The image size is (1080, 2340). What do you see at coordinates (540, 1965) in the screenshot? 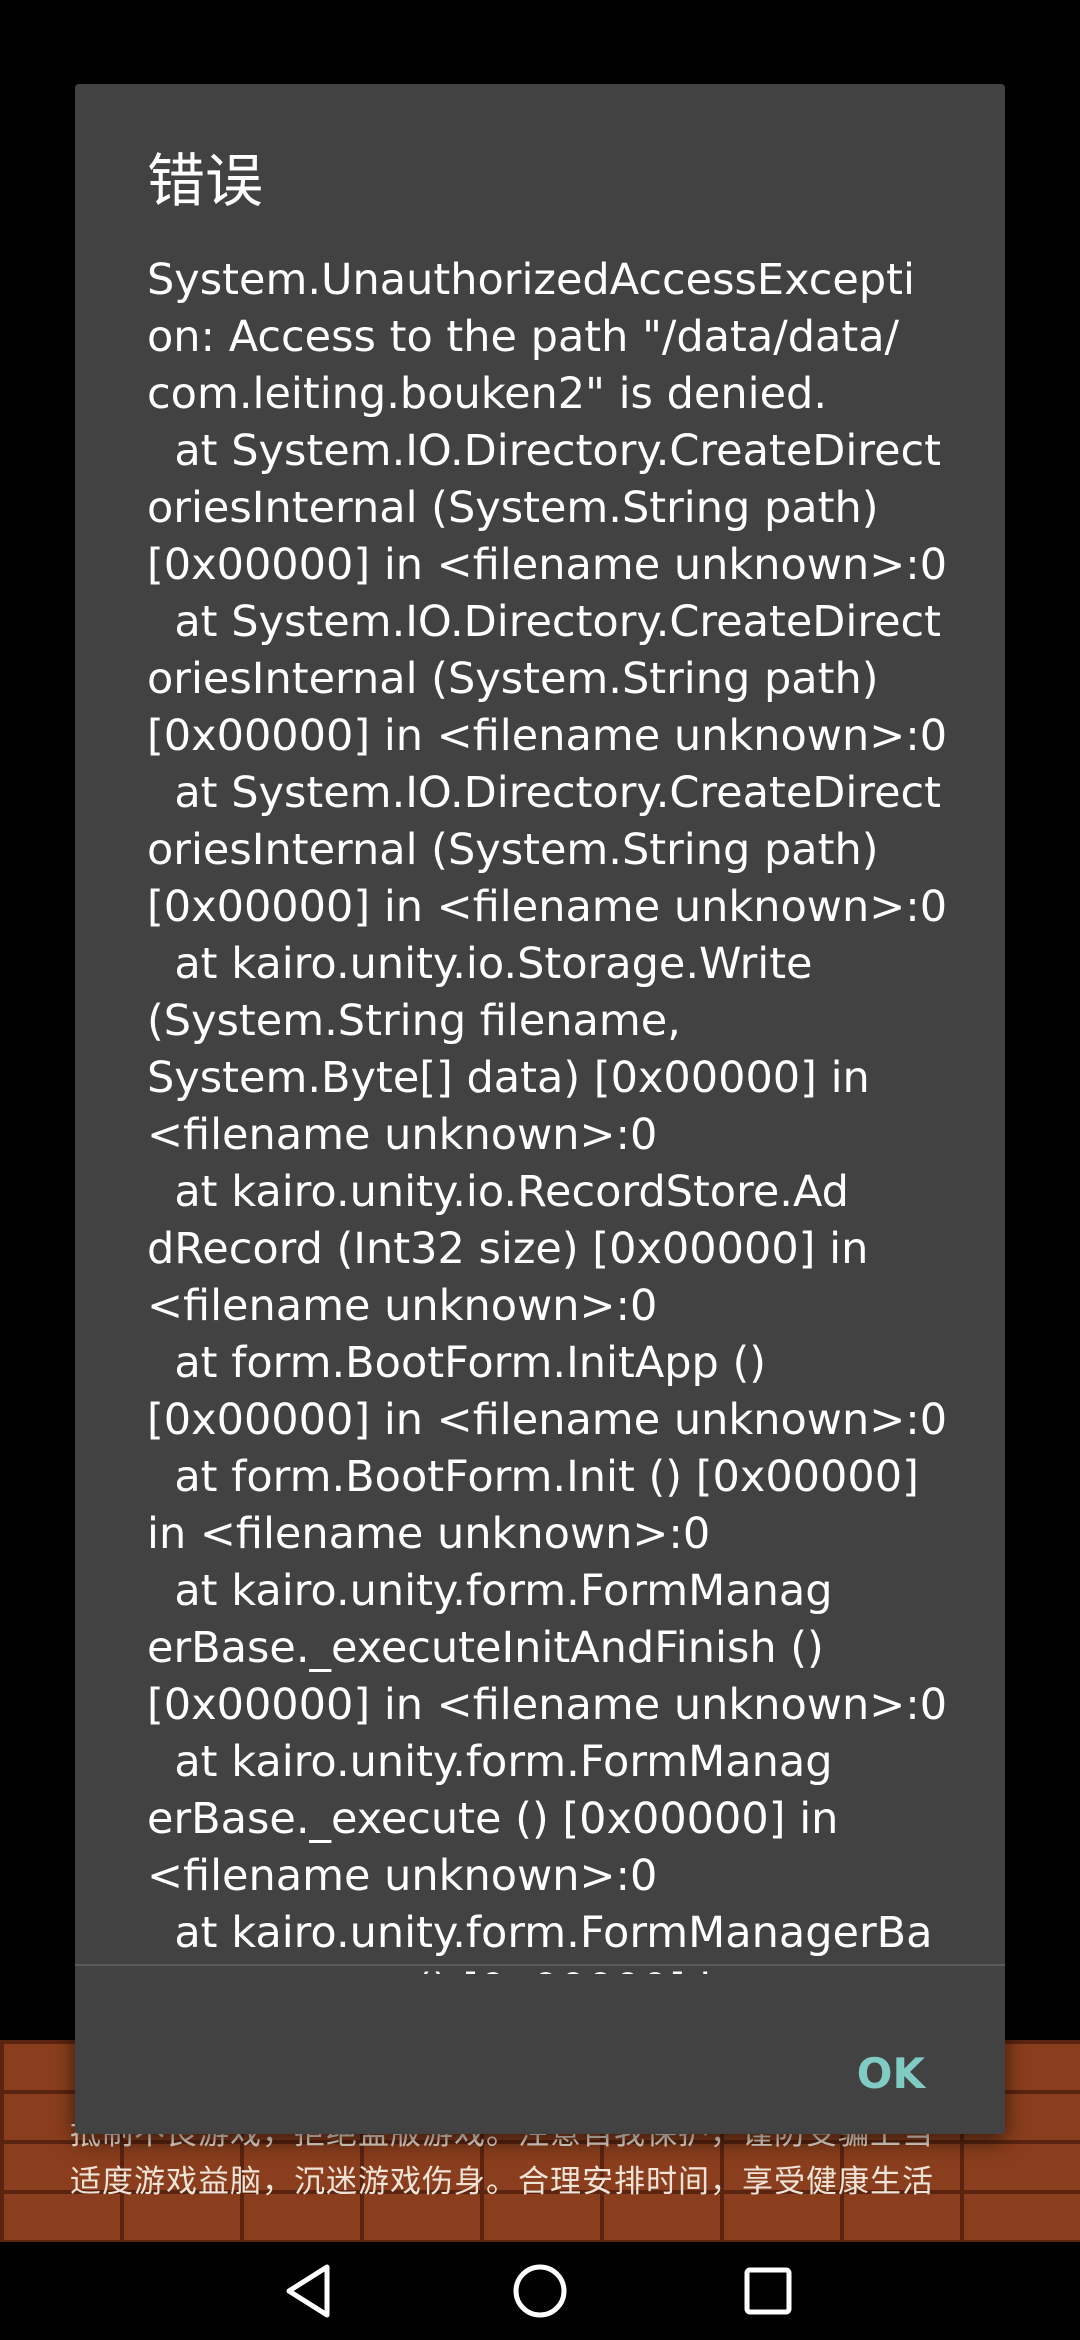
I see `dialog-divider` at bounding box center [540, 1965].